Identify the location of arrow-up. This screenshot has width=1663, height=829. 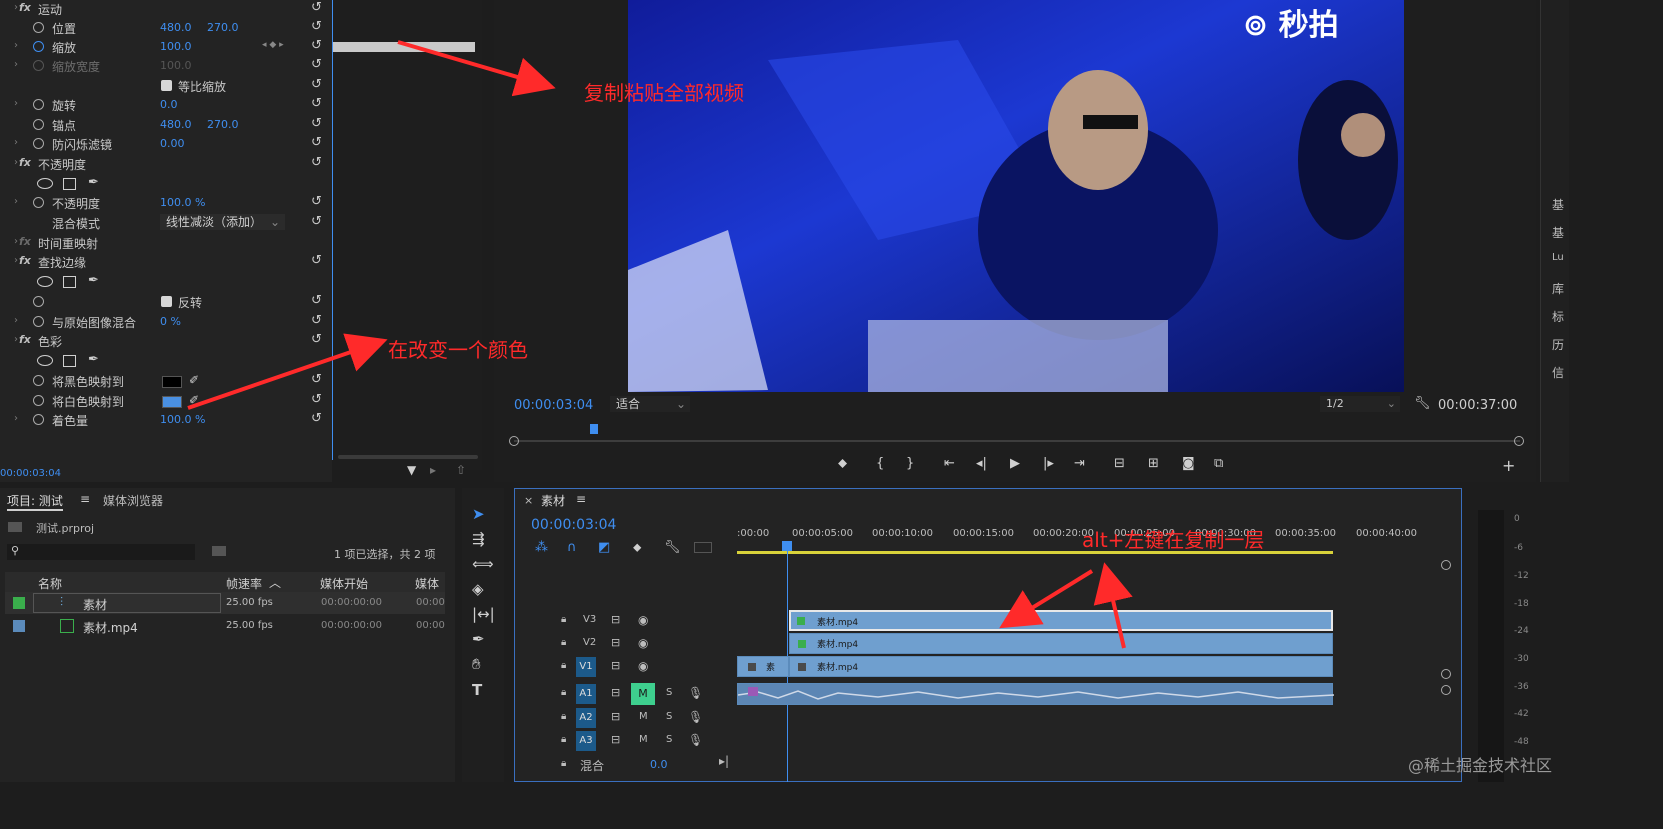
(1113, 605).